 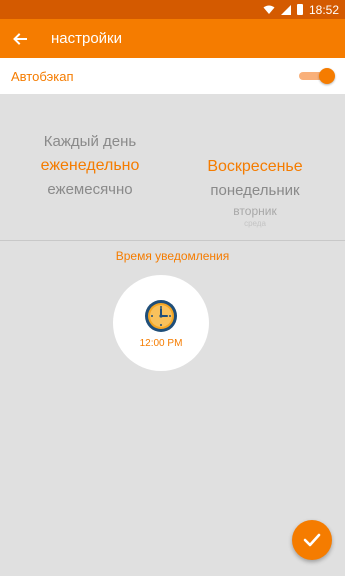 I want to click on toggle-thumb, so click(x=327, y=76).